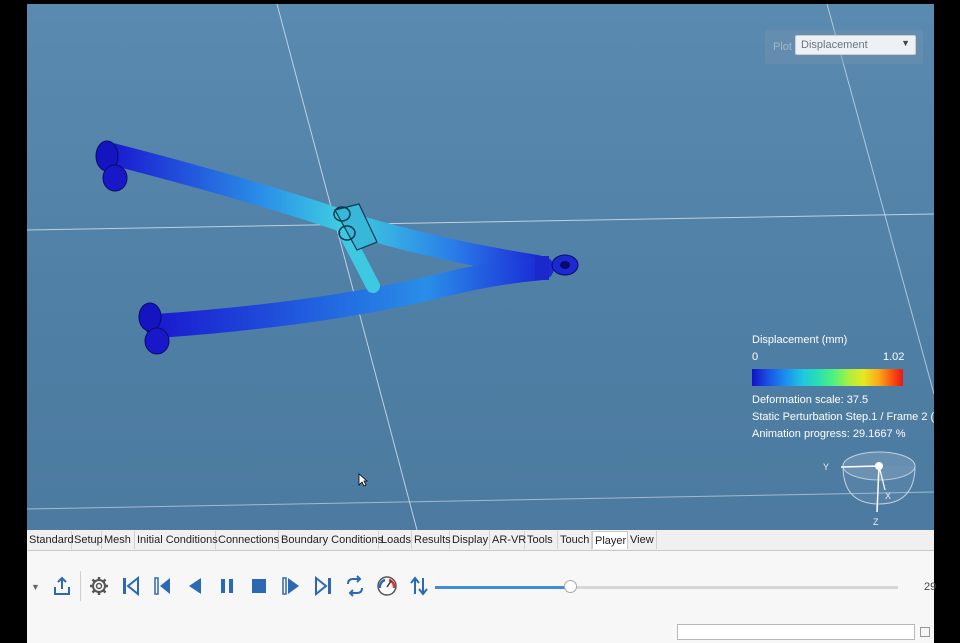 The image size is (960, 643). Describe the element at coordinates (163, 586) in the screenshot. I see `previous-frame-icon` at that location.